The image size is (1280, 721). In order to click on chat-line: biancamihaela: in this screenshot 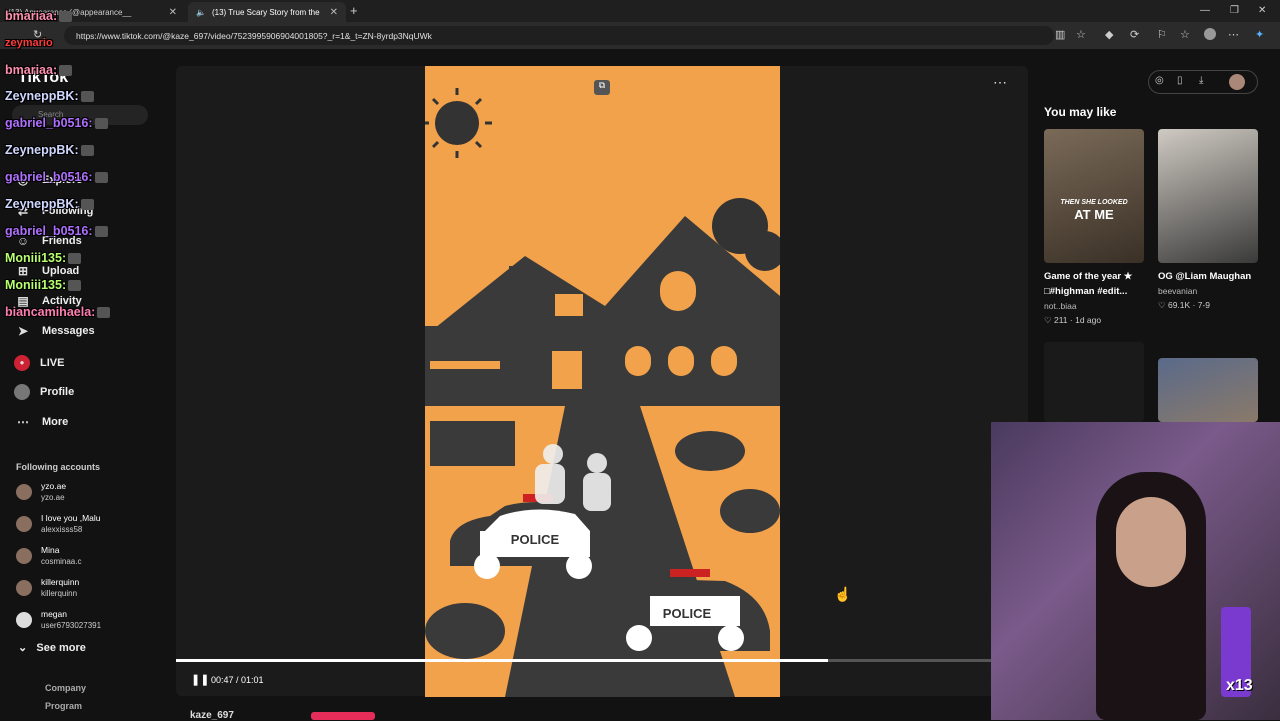, I will do `click(58, 312)`.